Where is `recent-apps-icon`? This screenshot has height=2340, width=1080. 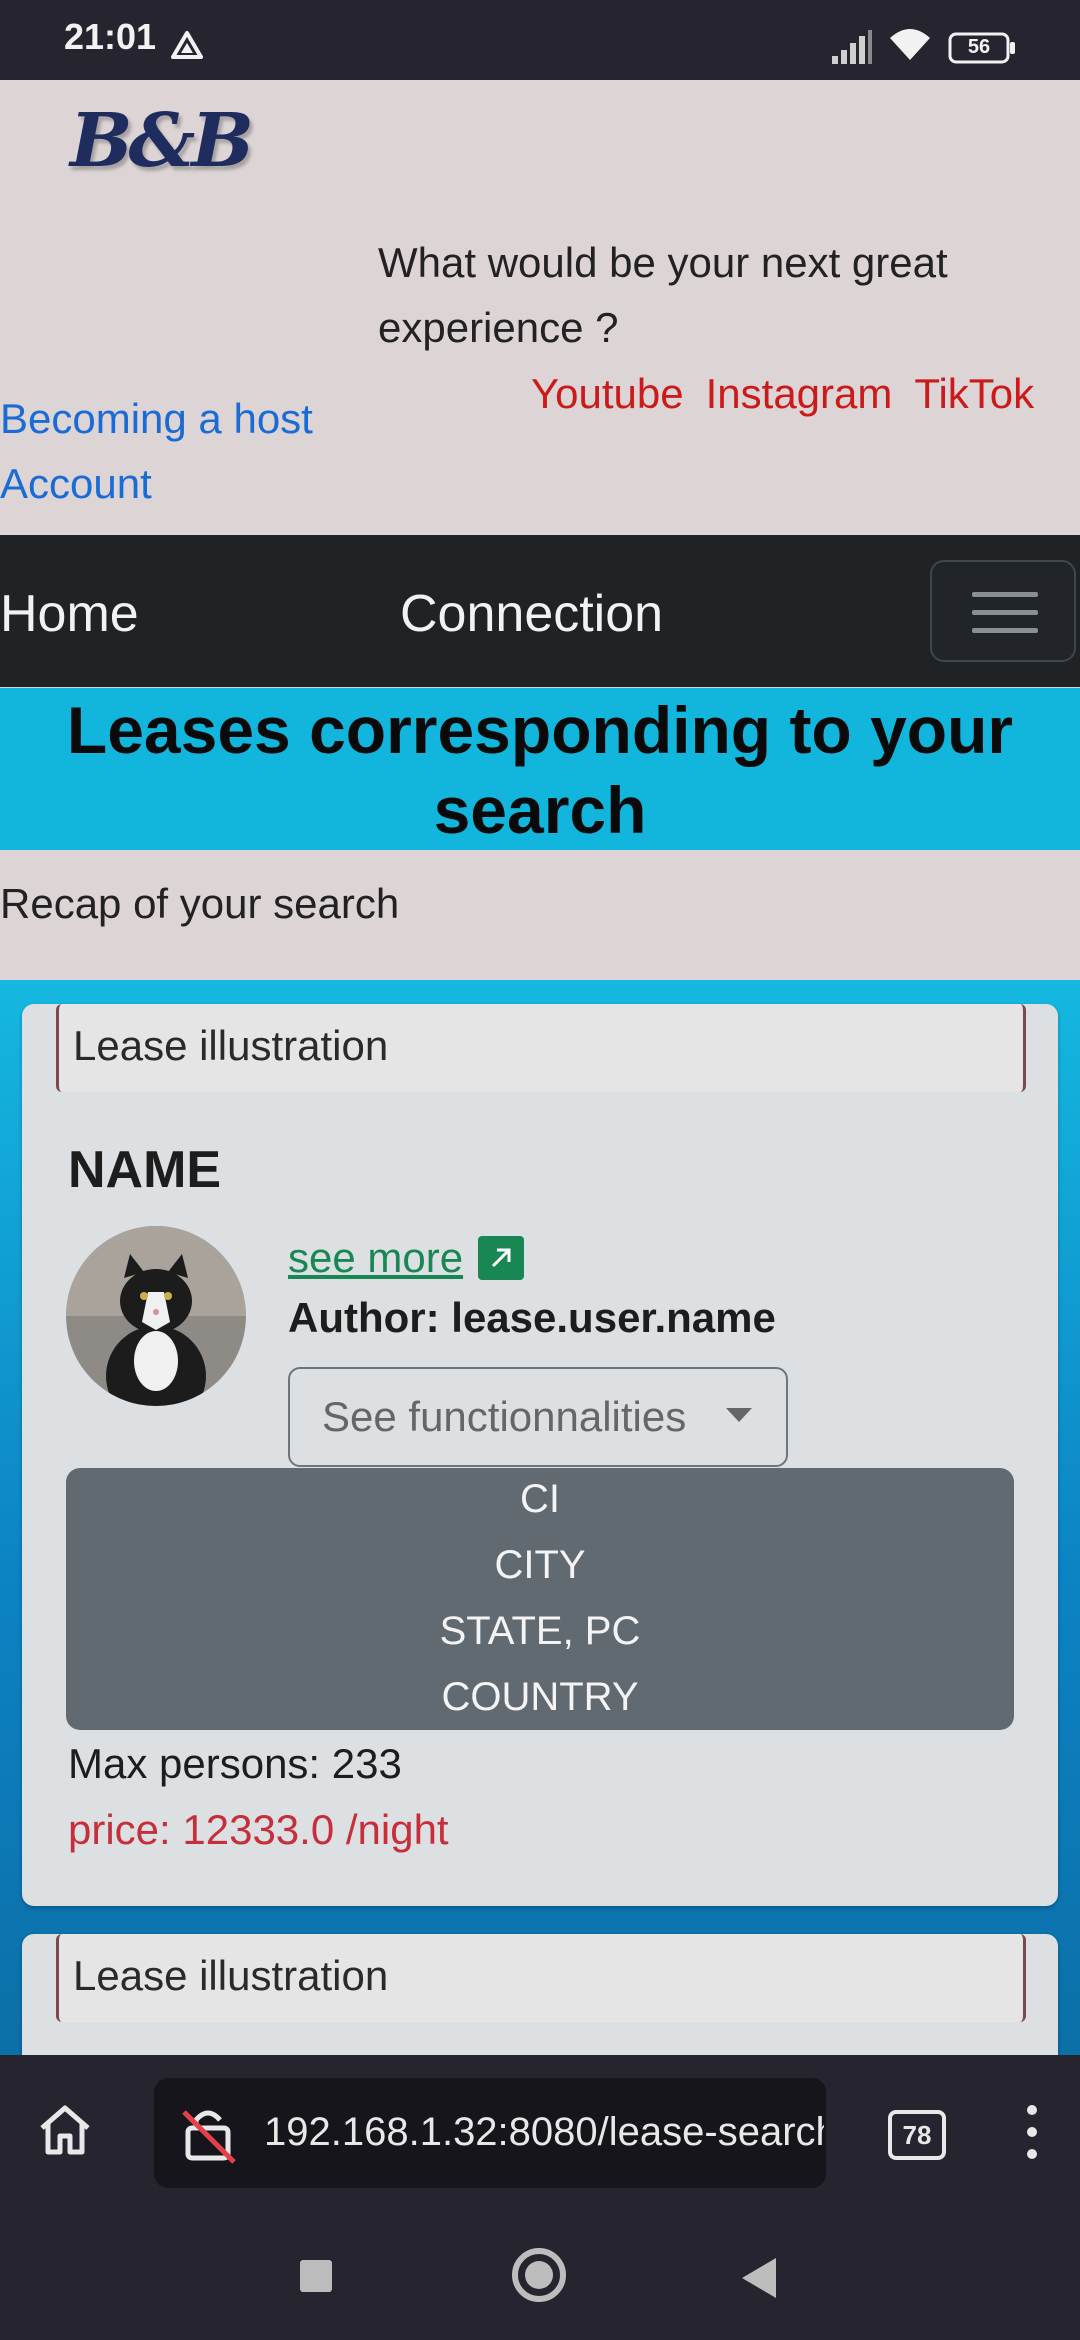 recent-apps-icon is located at coordinates (316, 2276).